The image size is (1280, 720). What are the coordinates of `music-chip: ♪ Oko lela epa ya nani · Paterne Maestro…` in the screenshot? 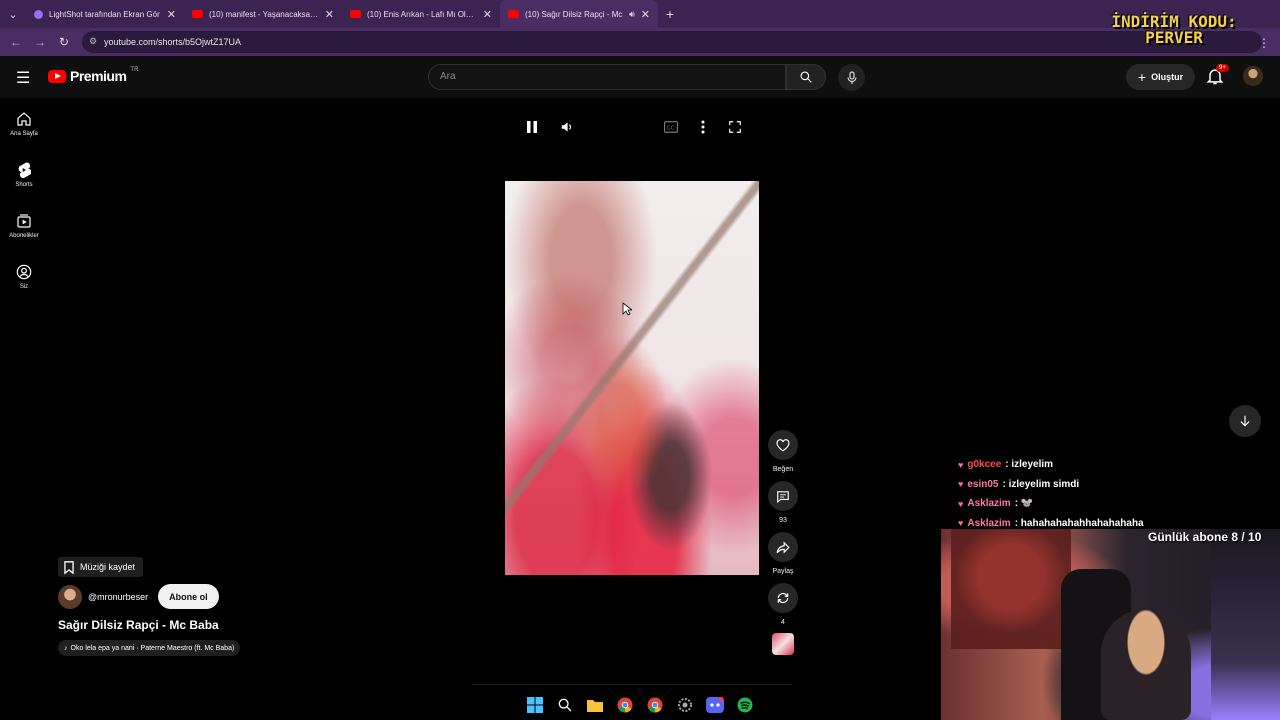 It's located at (149, 648).